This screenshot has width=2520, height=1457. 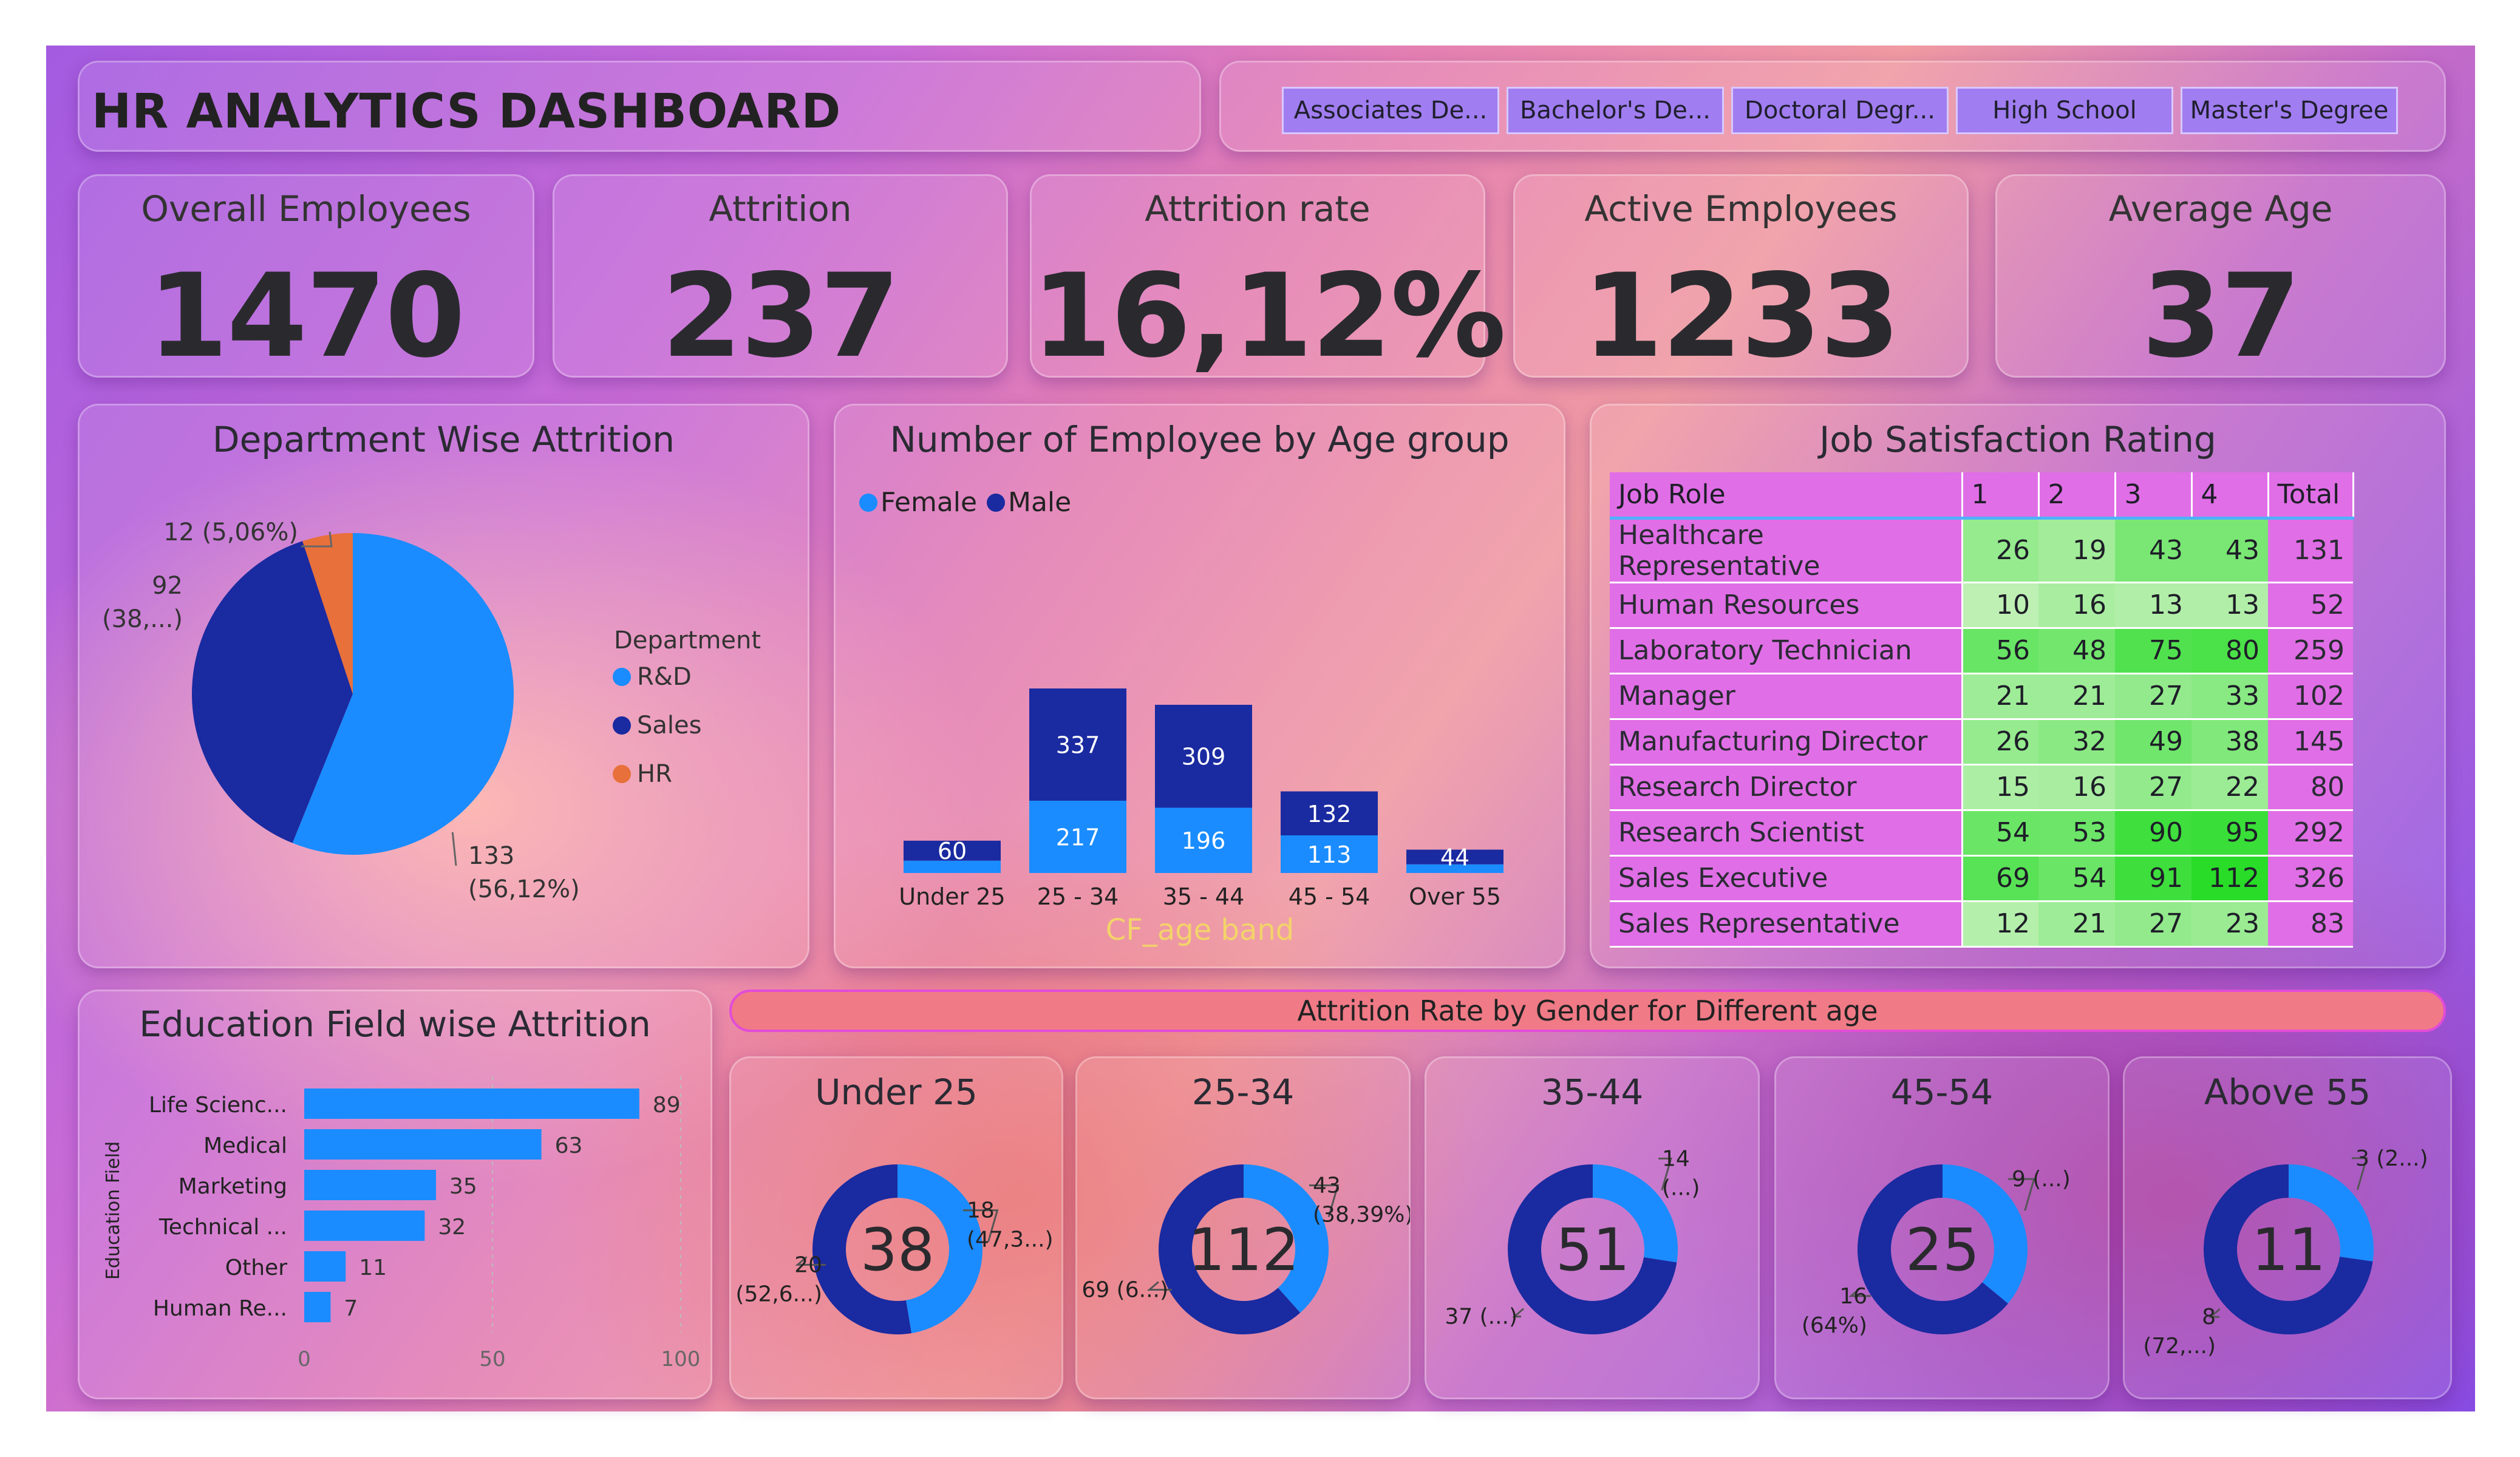 I want to click on pie-data-label: (56,12%), so click(x=524, y=889).